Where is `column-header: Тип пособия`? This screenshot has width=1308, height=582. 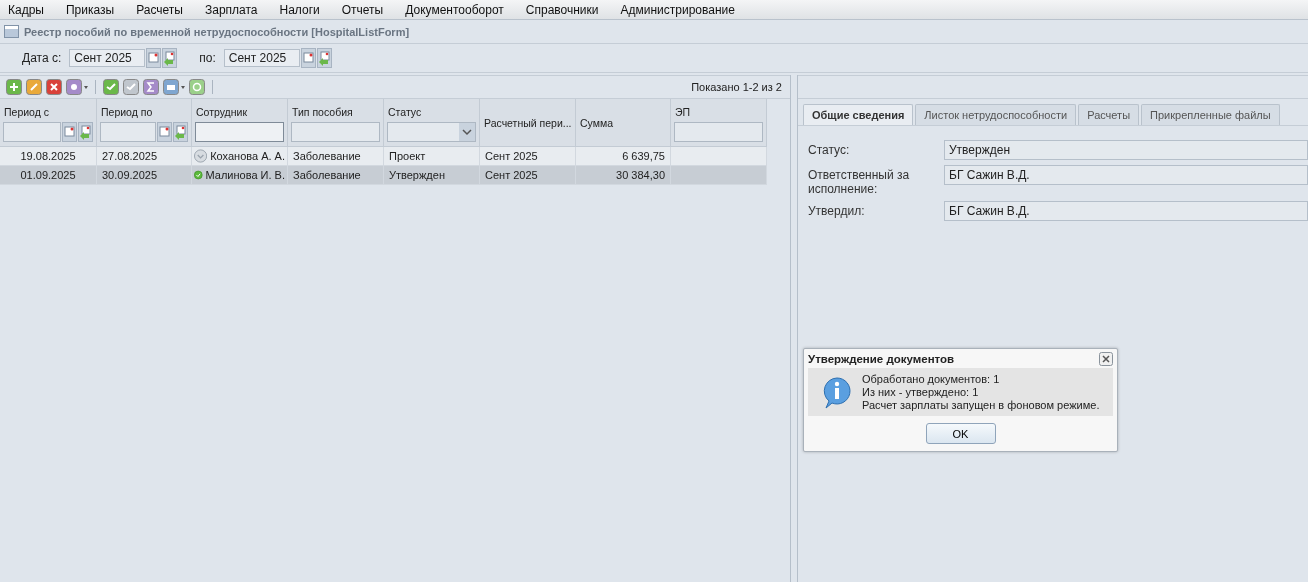
column-header: Тип пособия is located at coordinates (336, 123).